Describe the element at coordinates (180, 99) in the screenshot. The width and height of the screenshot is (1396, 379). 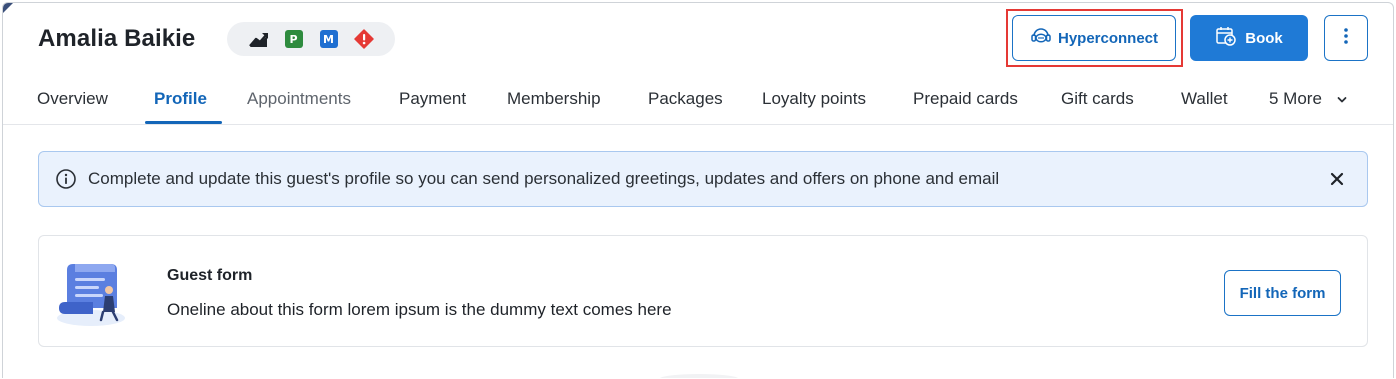
I see `tab-profile: Profile` at that location.